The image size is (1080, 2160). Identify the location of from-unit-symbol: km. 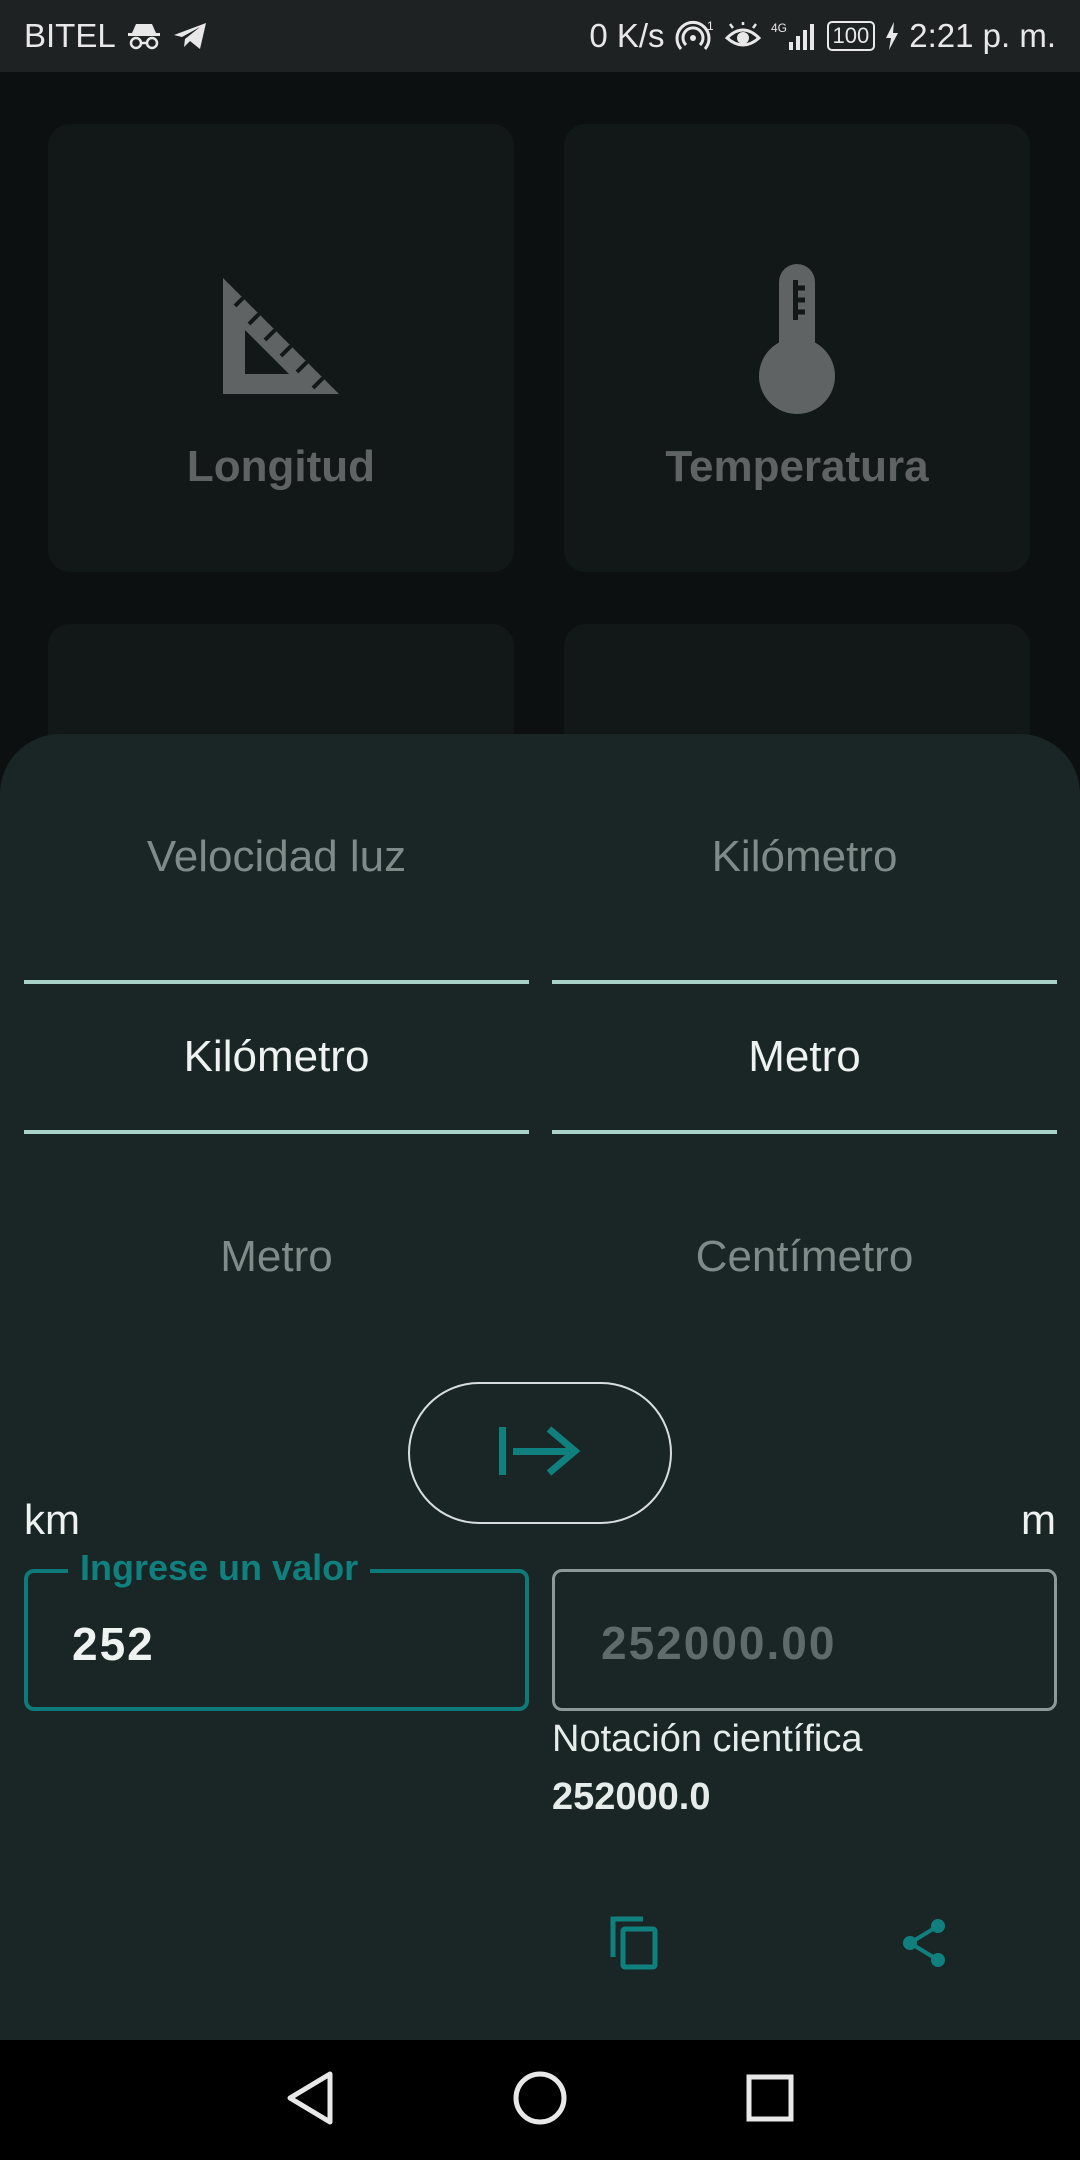
(52, 1519).